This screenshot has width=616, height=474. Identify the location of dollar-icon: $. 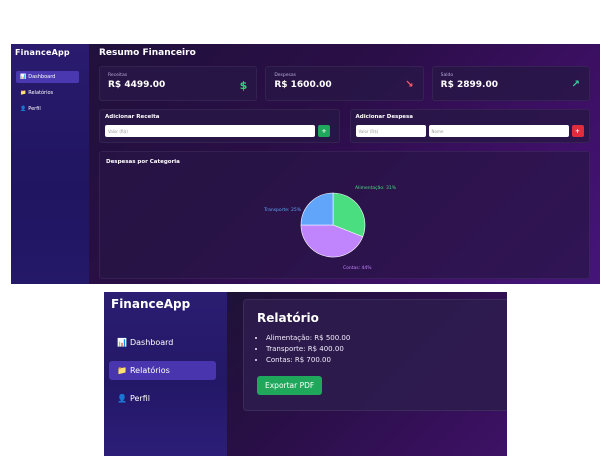
(243, 85).